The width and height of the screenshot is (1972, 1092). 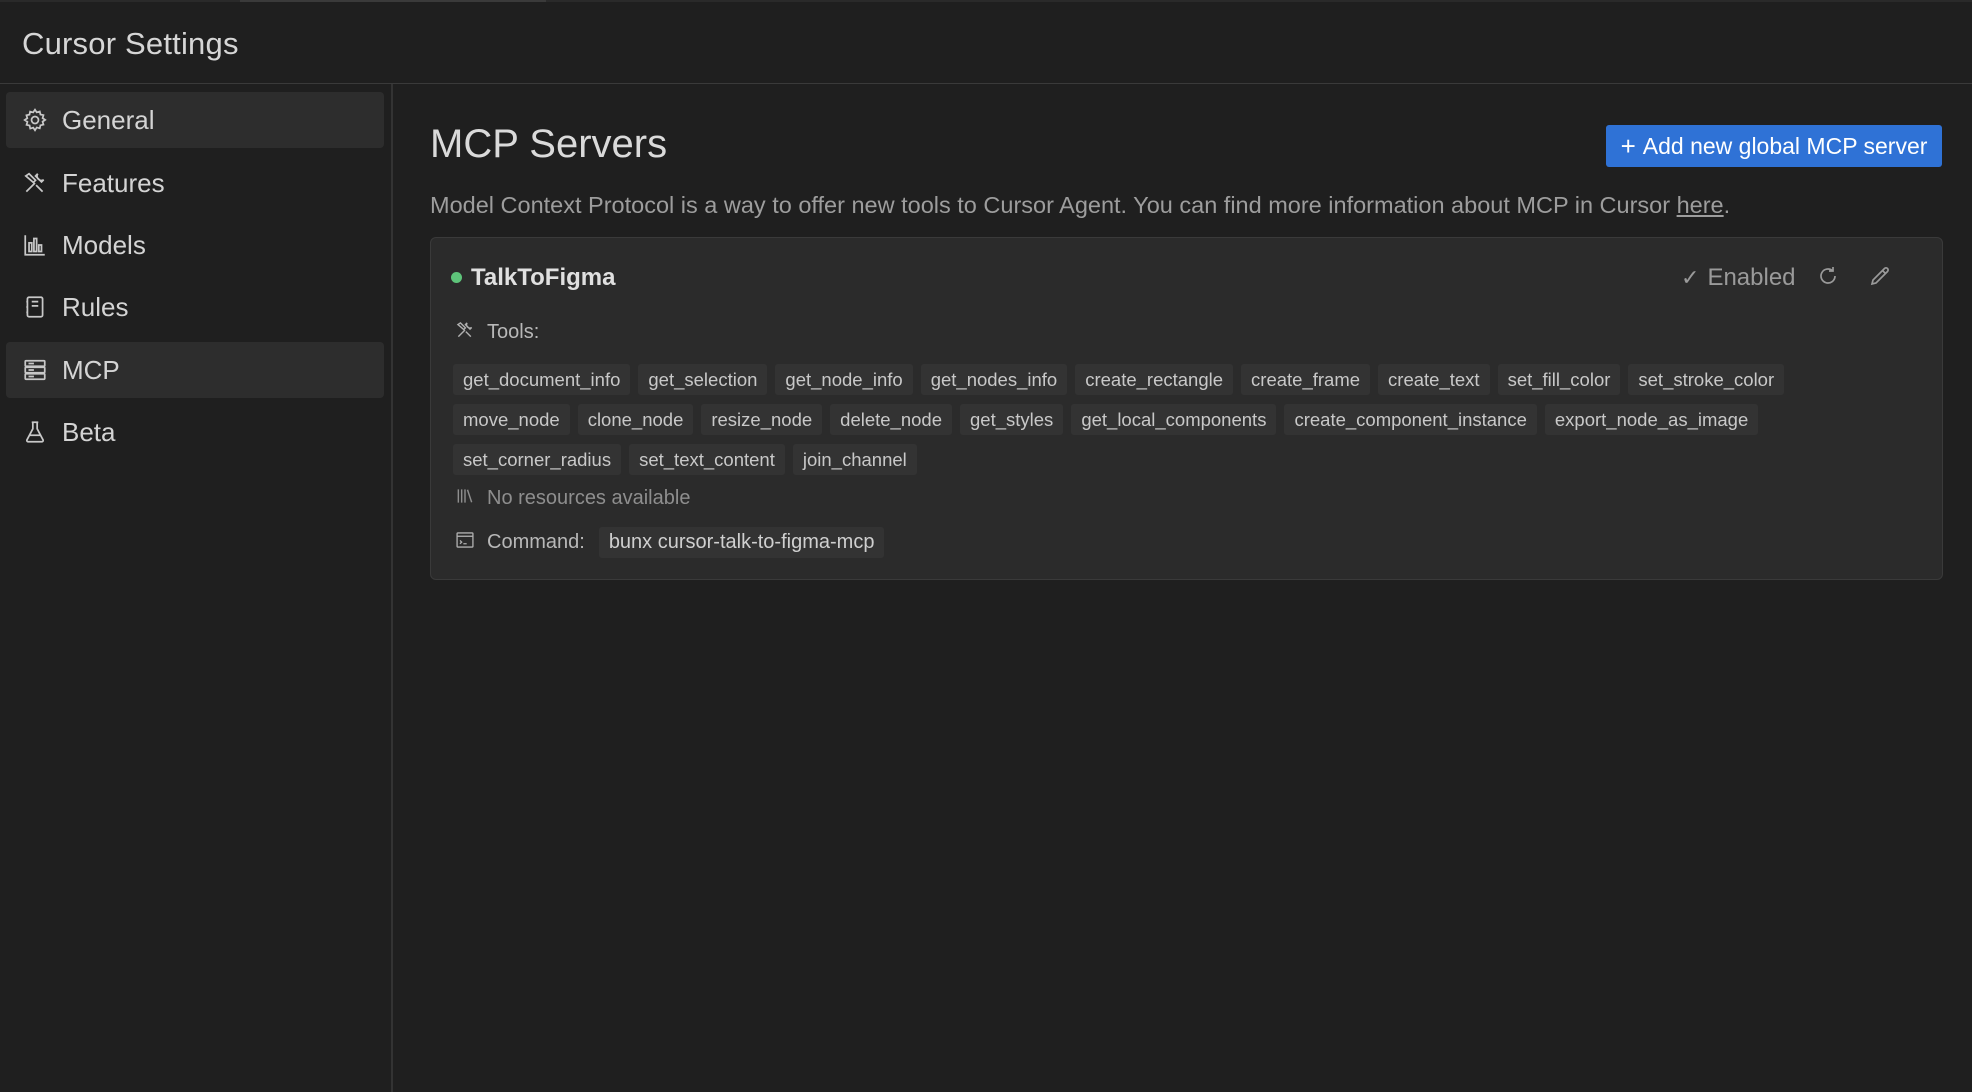 I want to click on command-value: bunx cursor-talk-to-figma-mcp, so click(x=741, y=542).